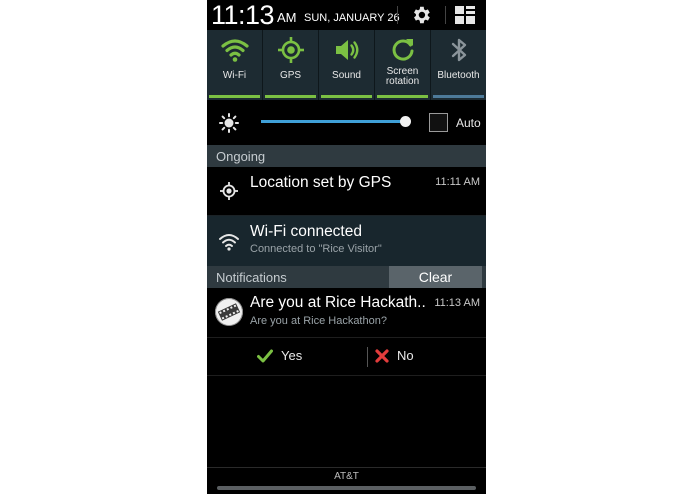  I want to click on toggle-bluetooth: Bluetooth, so click(458, 65).